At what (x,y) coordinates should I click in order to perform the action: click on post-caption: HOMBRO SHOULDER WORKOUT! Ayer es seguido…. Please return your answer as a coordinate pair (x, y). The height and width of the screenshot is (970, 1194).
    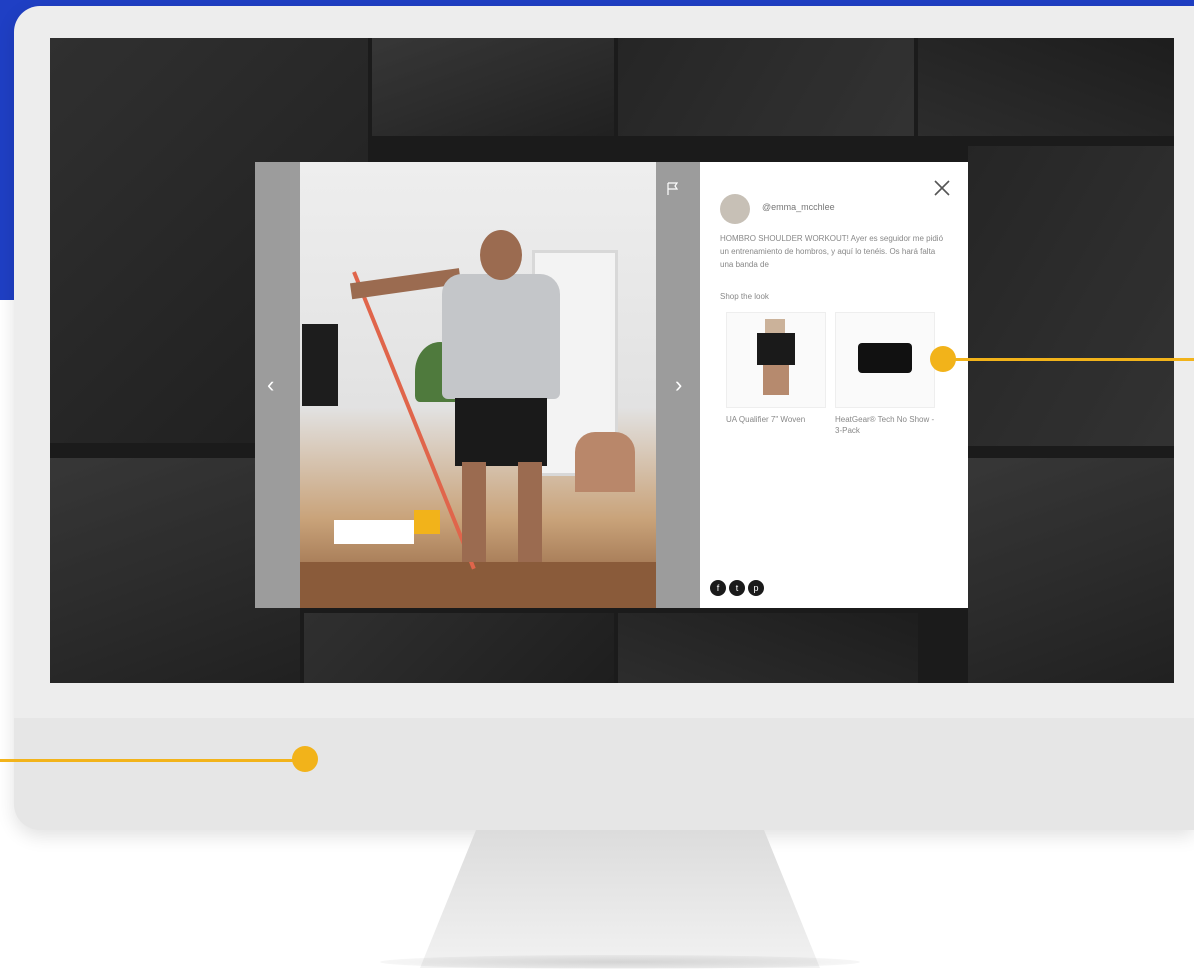
    Looking at the image, I should click on (832, 251).